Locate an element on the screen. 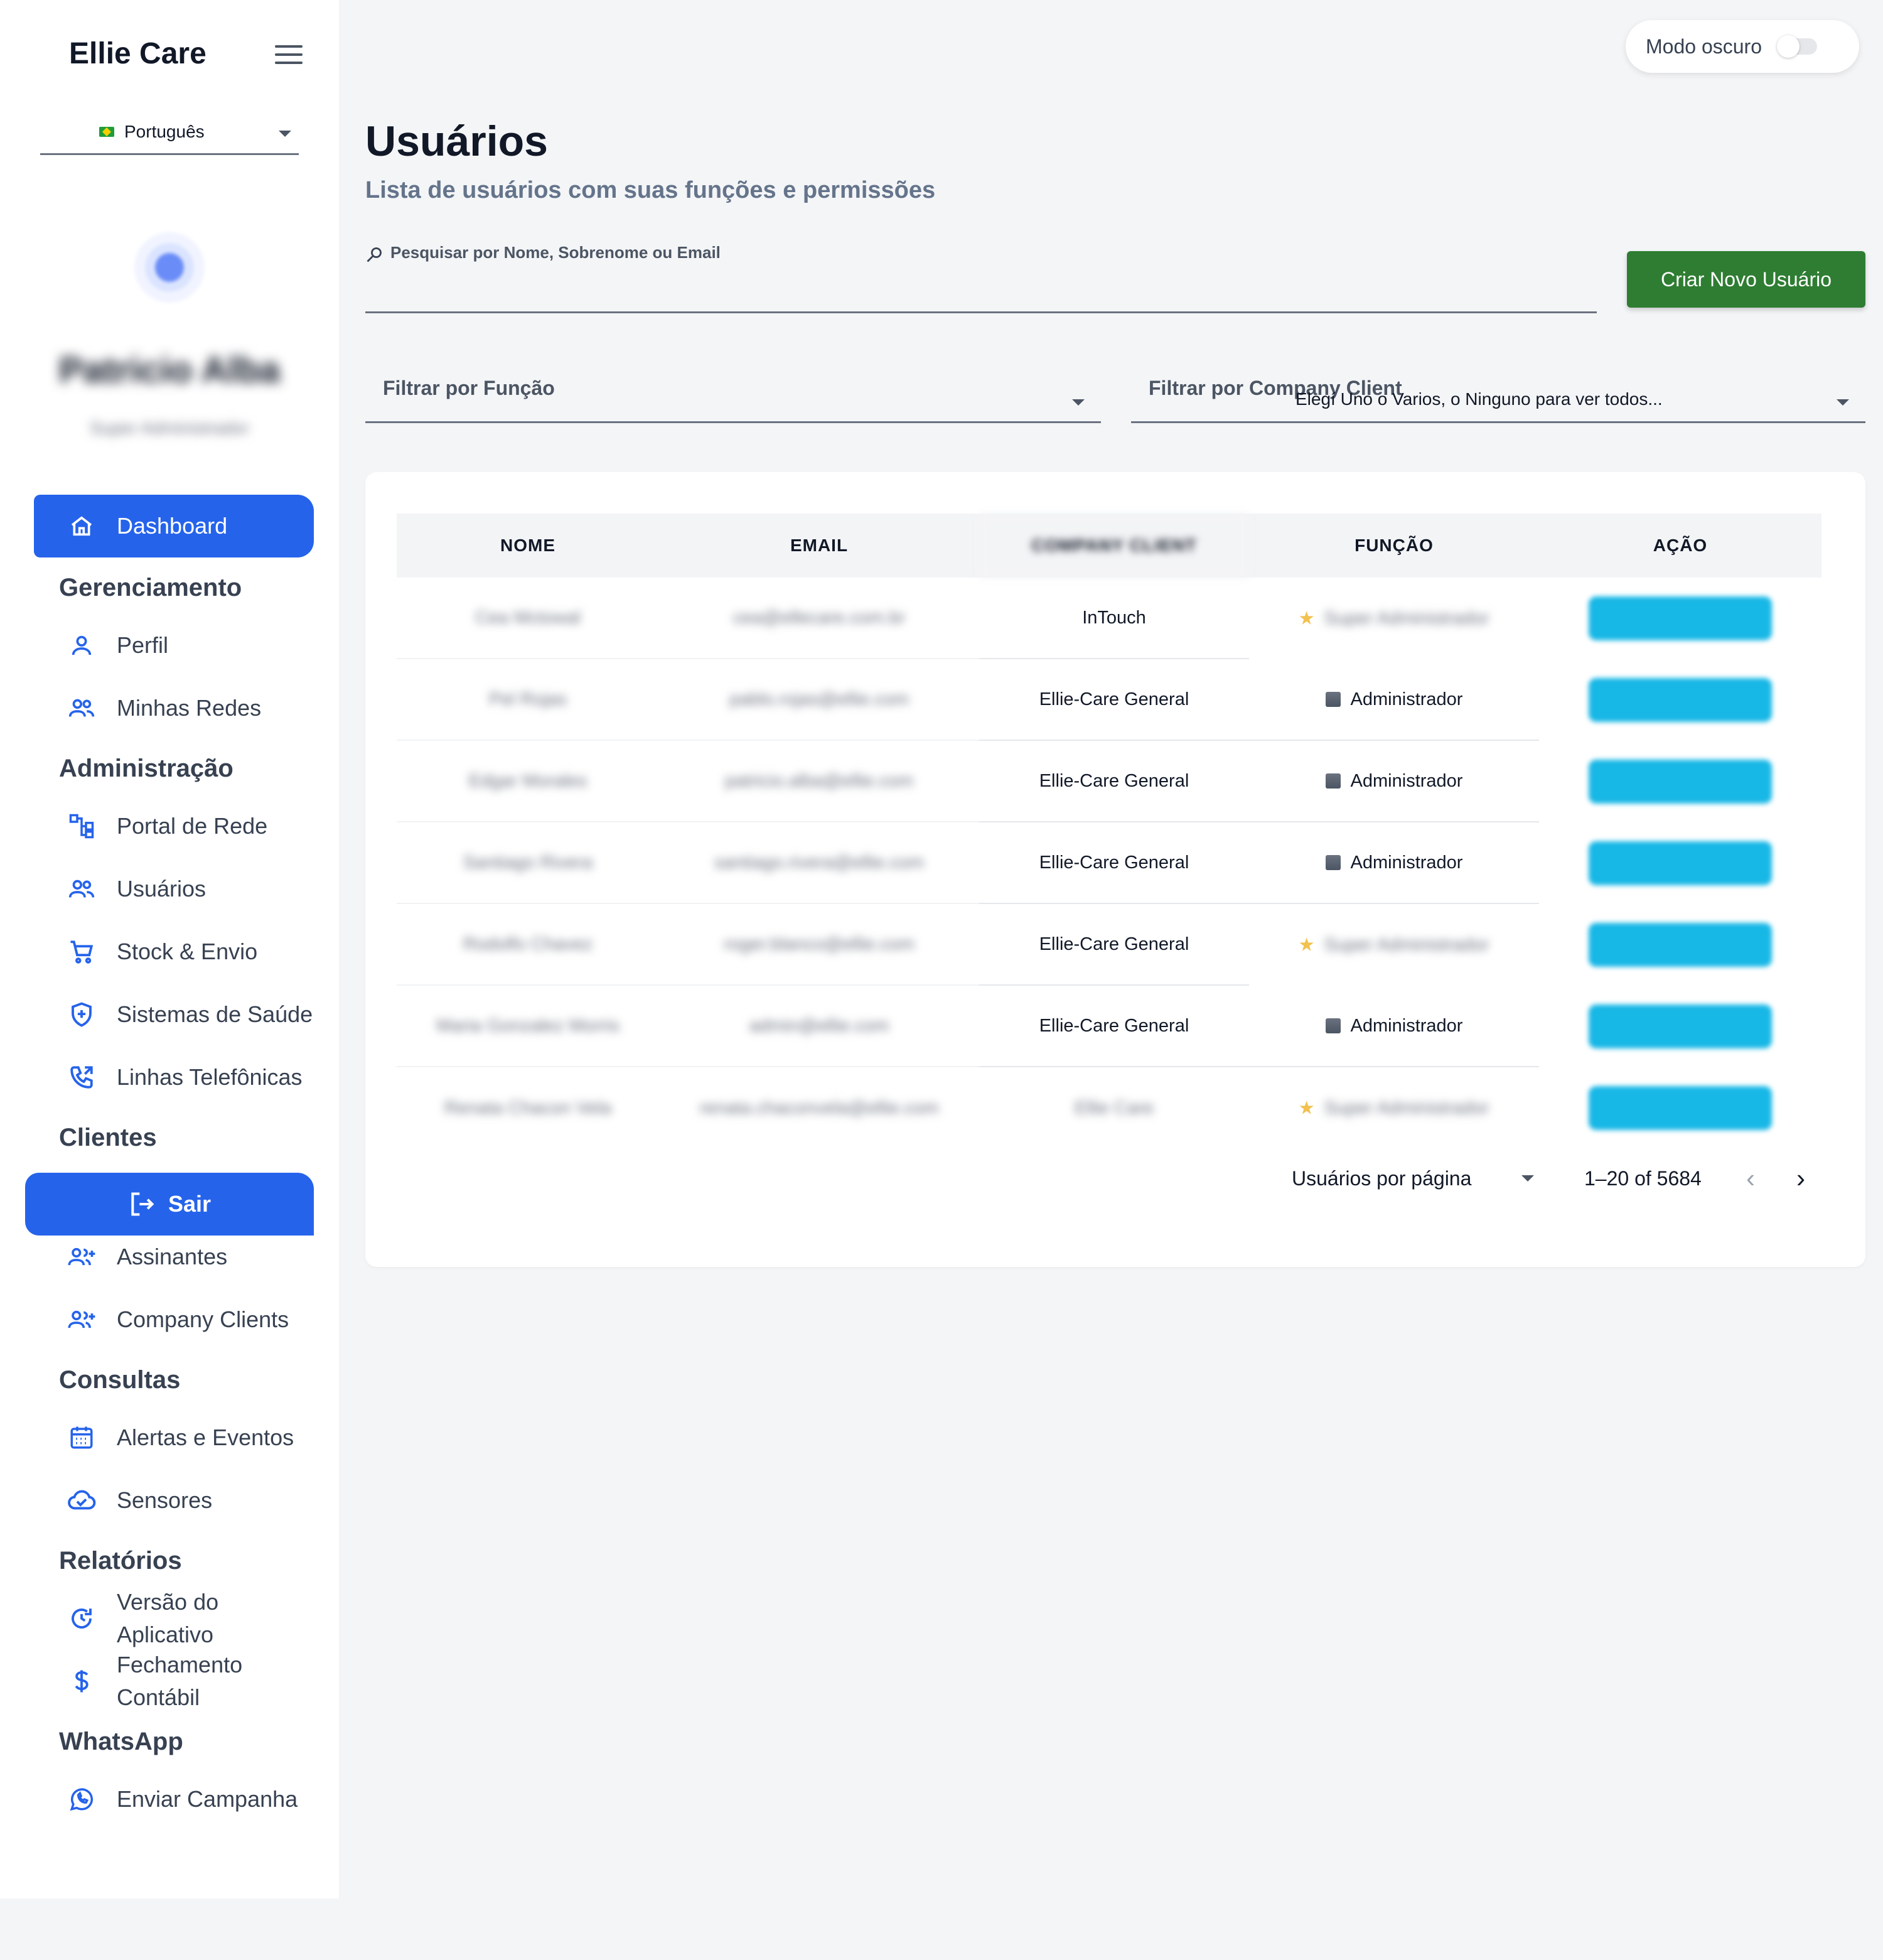  health-shield-icon is located at coordinates (81, 1014).